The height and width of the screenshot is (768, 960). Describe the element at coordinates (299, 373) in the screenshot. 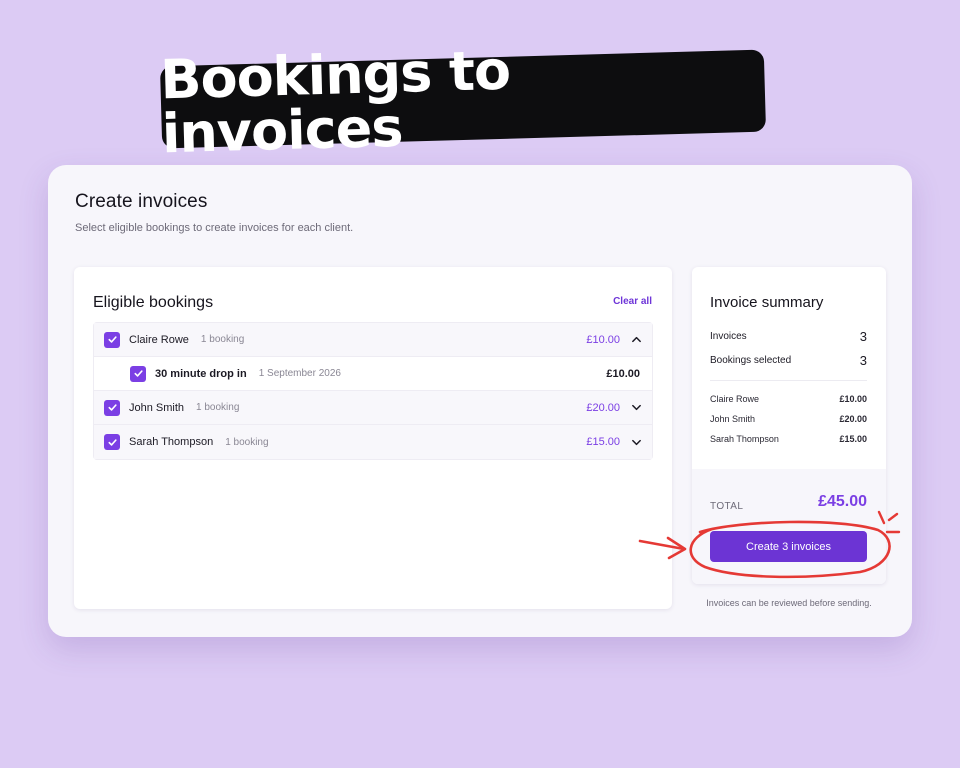

I see `booking-date: 1 September 2026` at that location.